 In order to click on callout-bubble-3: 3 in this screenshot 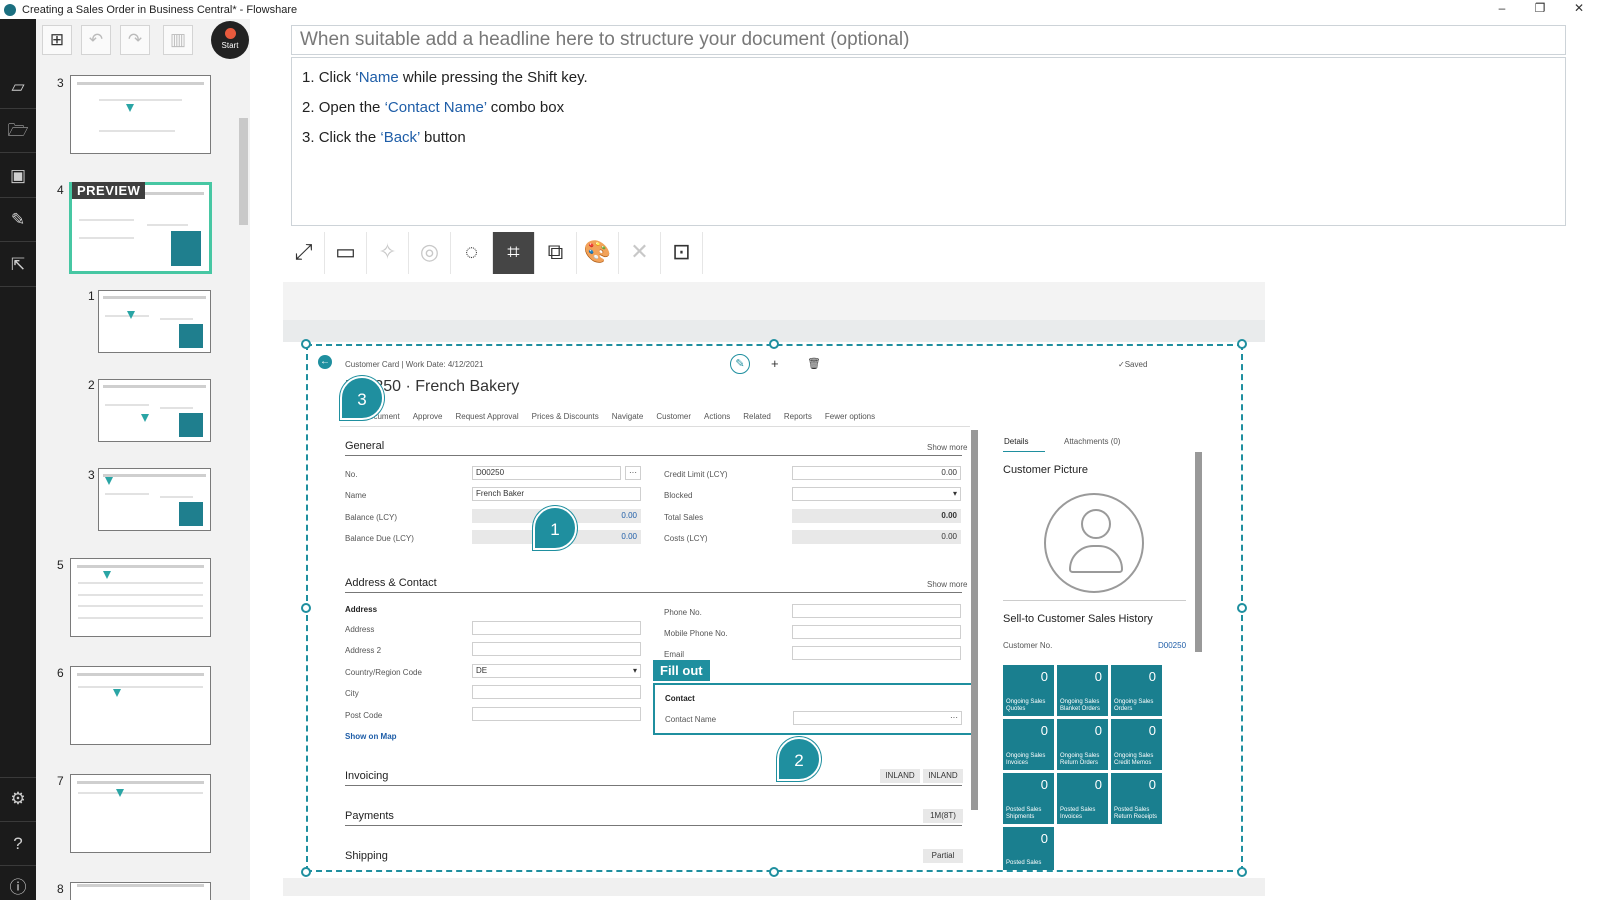, I will do `click(362, 398)`.